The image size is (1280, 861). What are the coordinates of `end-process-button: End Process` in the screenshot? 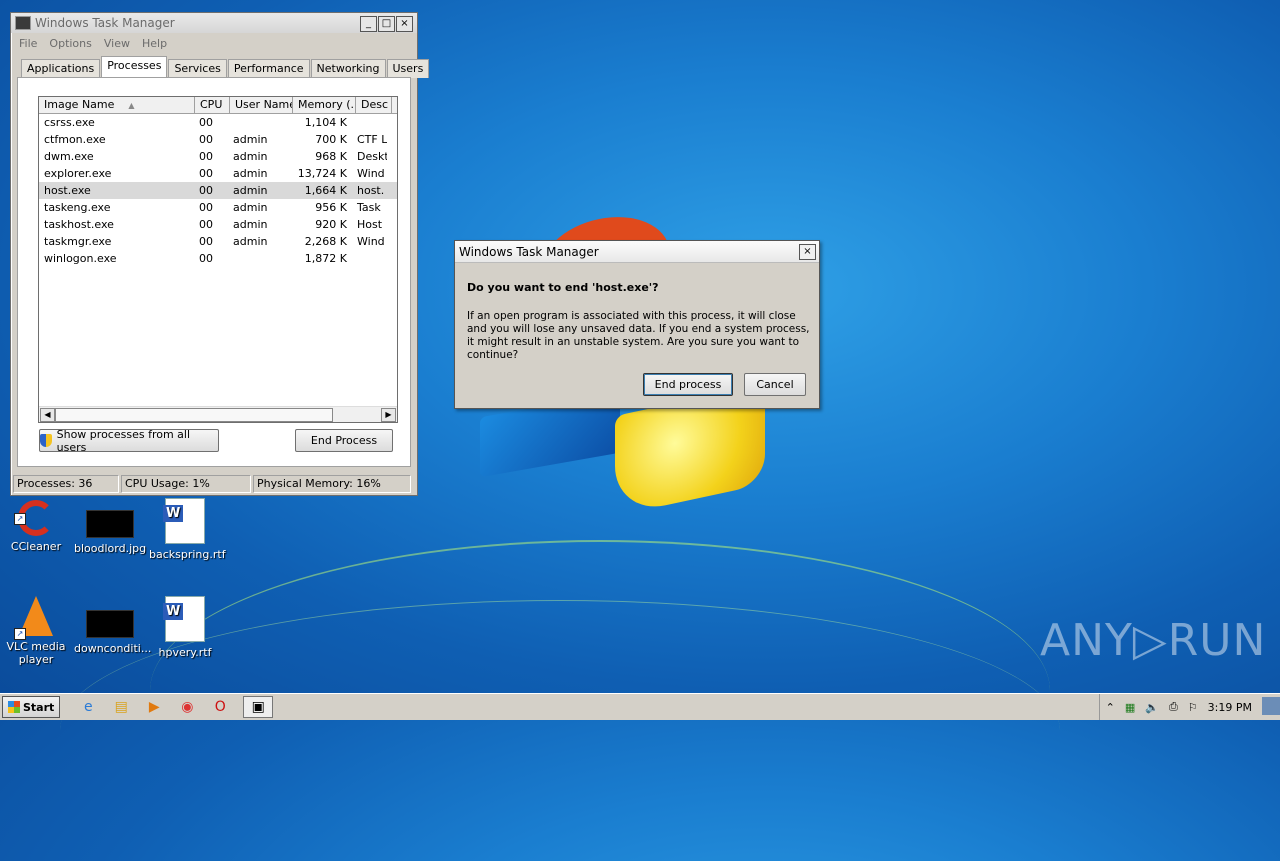 It's located at (344, 440).